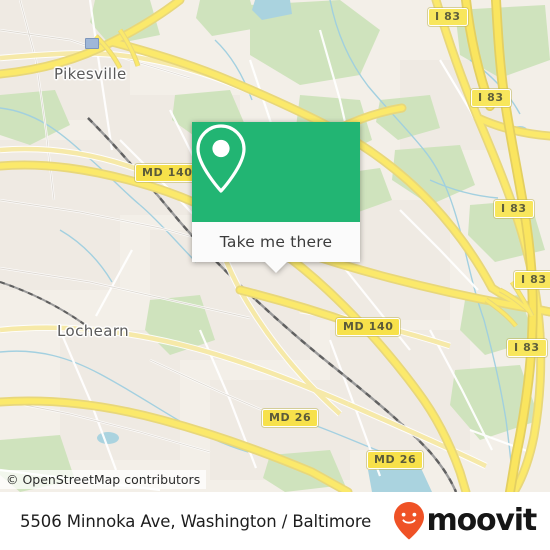  I want to click on location-callout-card: Take me there, so click(276, 197).